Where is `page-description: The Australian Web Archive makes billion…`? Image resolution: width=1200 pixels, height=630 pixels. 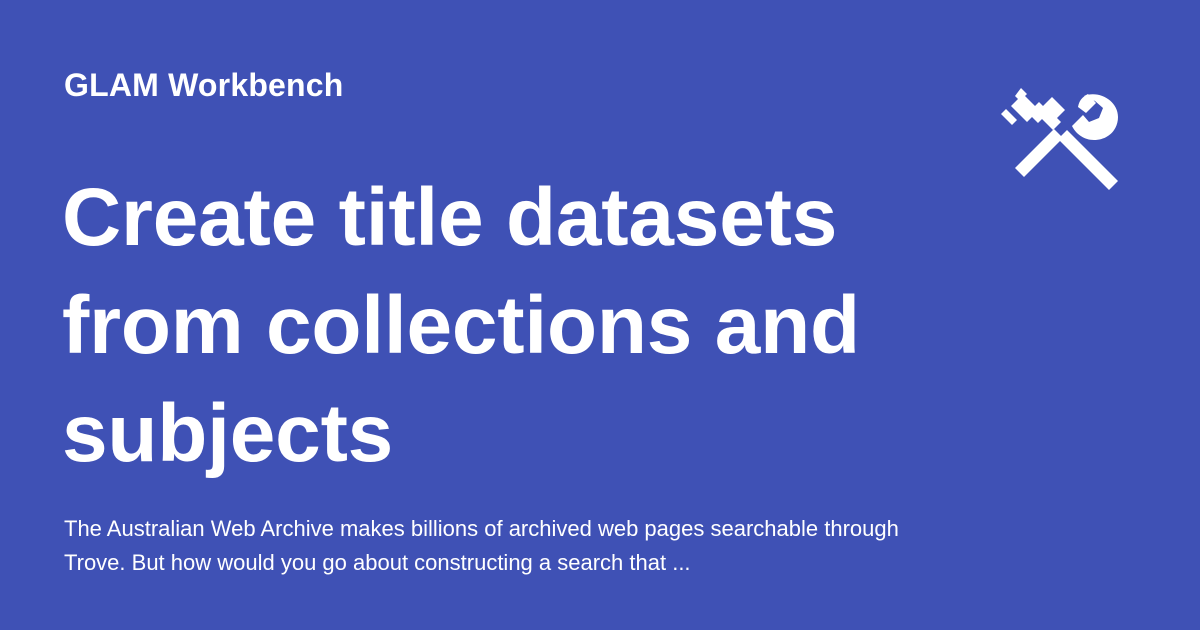
page-description: The Australian Web Archive makes billion… is located at coordinates (481, 545).